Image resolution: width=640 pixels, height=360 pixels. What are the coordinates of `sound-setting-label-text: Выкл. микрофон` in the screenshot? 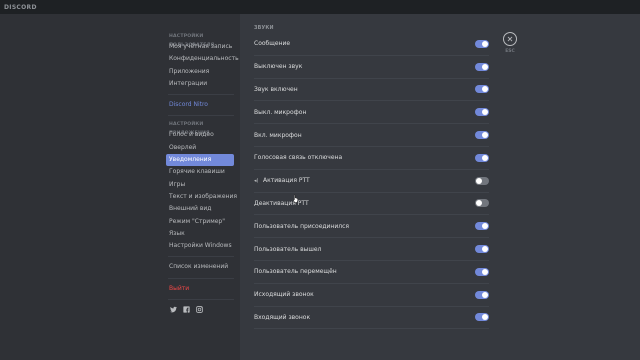 It's located at (280, 112).